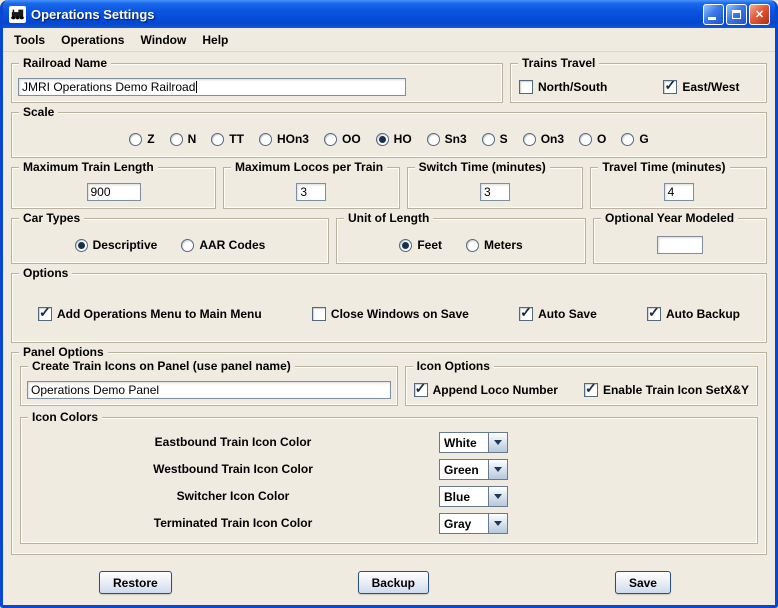  I want to click on close-button, so click(759, 14).